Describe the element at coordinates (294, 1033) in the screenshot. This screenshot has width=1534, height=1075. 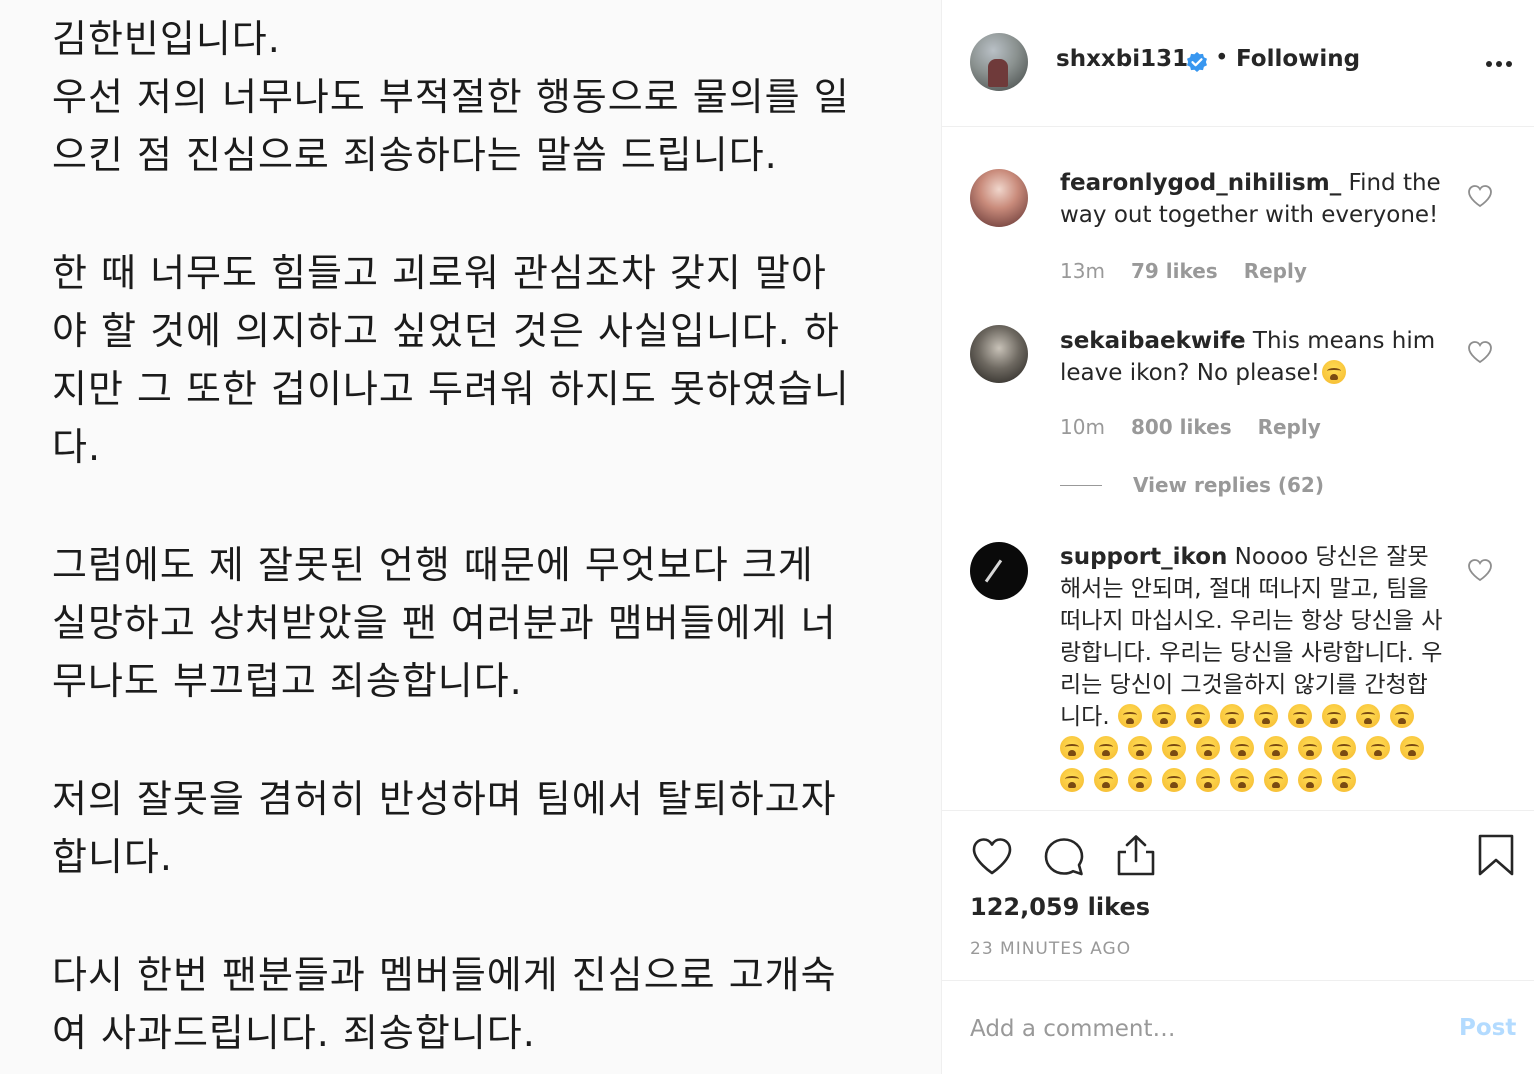
I see `statement-line: 여 사과드립니다. 죄송합니다.` at that location.